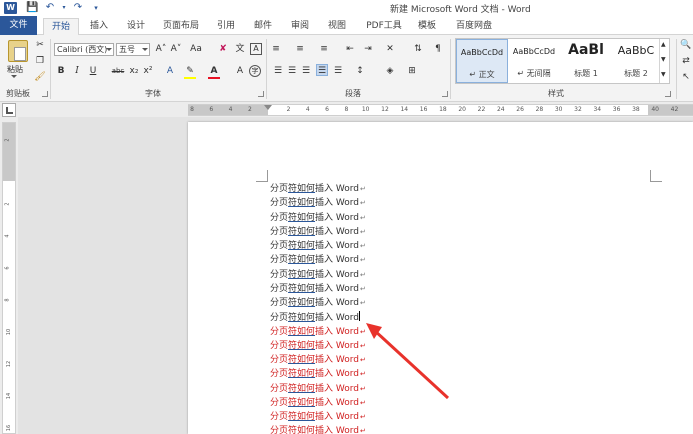 The width and height of the screenshot is (693, 434). What do you see at coordinates (418, 49) in the screenshot?
I see `sort-icon: ⇅` at bounding box center [418, 49].